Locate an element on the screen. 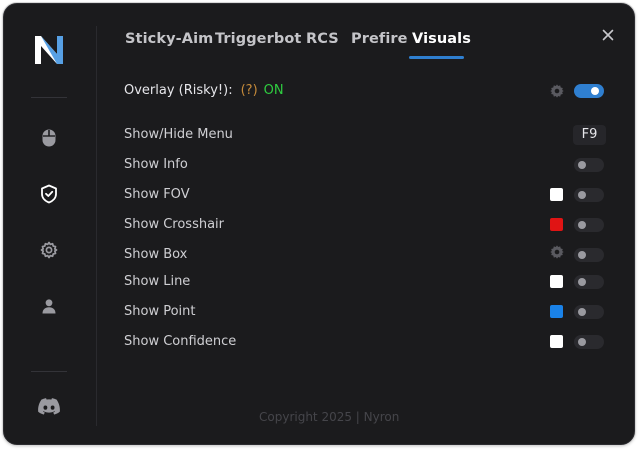 Image resolution: width=640 pixels, height=450 pixels. overlay-label: Overlay (Risky!): is located at coordinates (178, 90).